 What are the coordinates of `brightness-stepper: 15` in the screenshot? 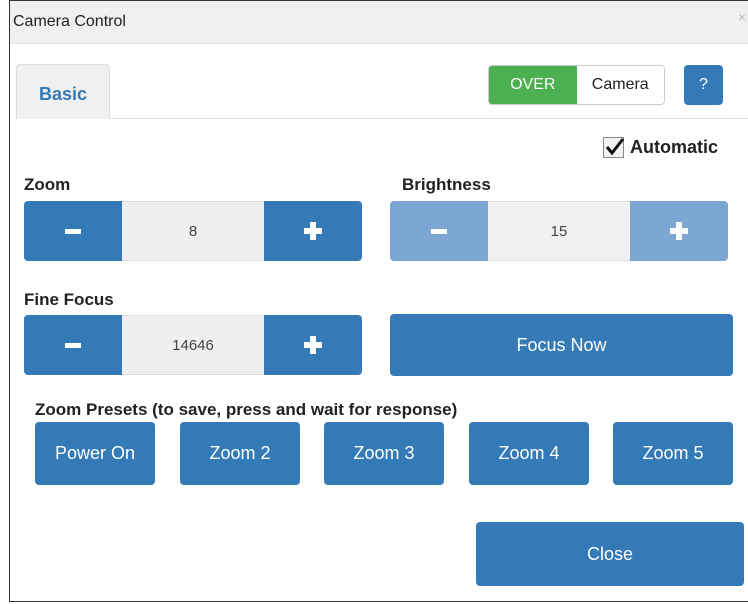 It's located at (559, 231).